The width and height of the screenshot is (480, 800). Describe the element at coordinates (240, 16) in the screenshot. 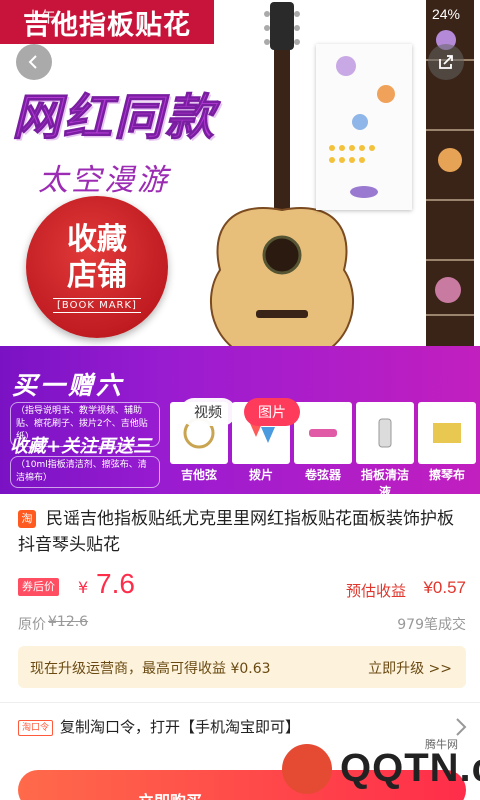

I see `status-bar: 上午 4G 1X 24%` at that location.